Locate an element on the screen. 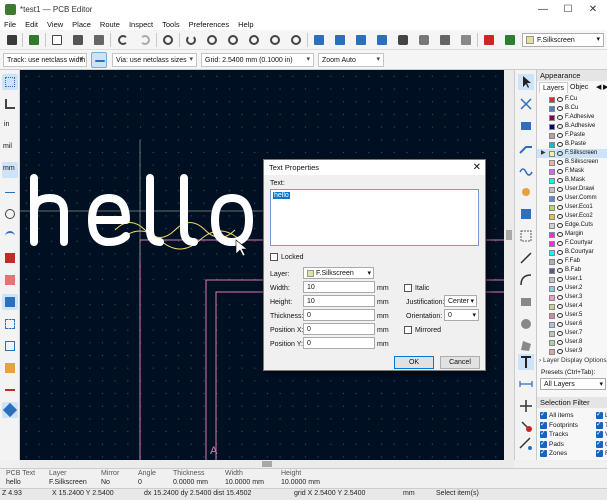  cursor-crosshair-icon is located at coordinates (10, 192).